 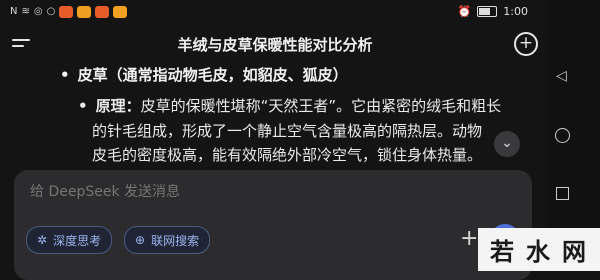 I want to click on hamburger-icon, so click(x=21, y=45).